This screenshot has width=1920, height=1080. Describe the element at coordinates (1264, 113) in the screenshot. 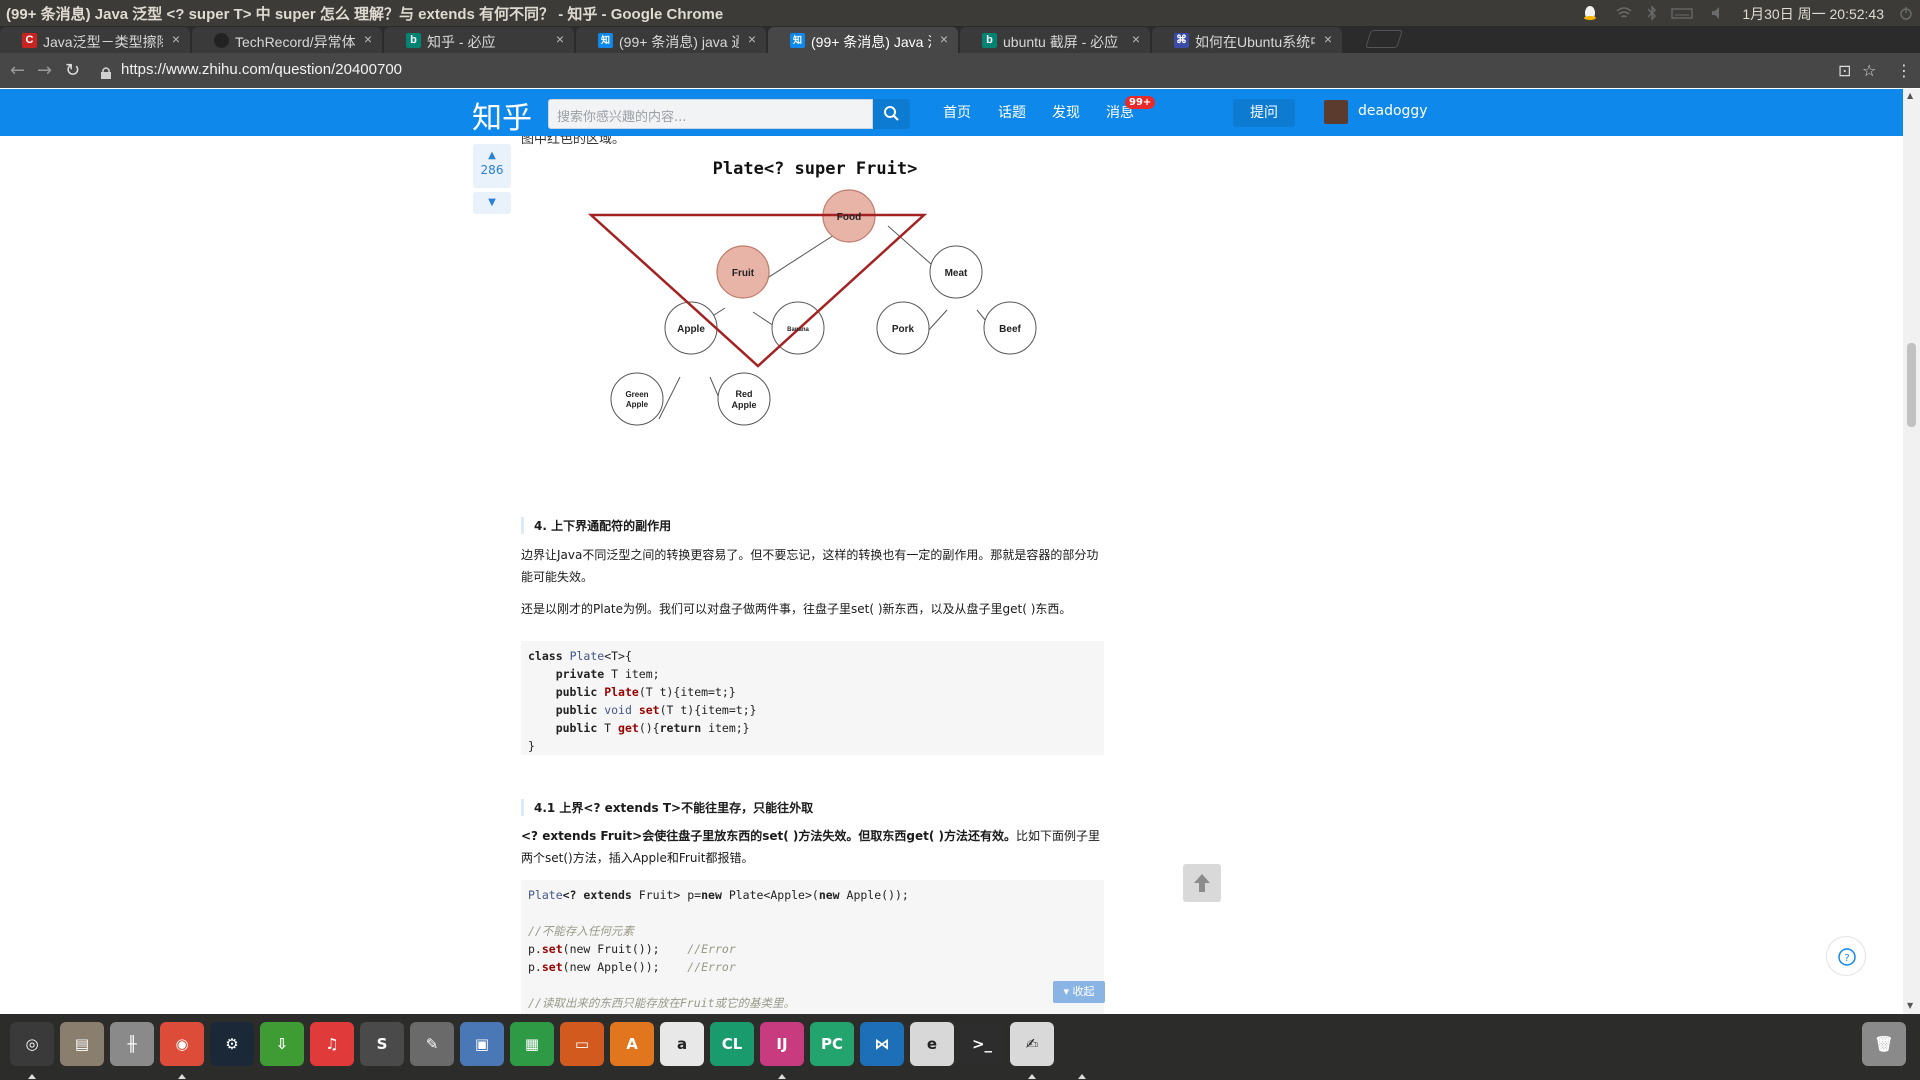

I see `ask-question-button: 提问` at that location.